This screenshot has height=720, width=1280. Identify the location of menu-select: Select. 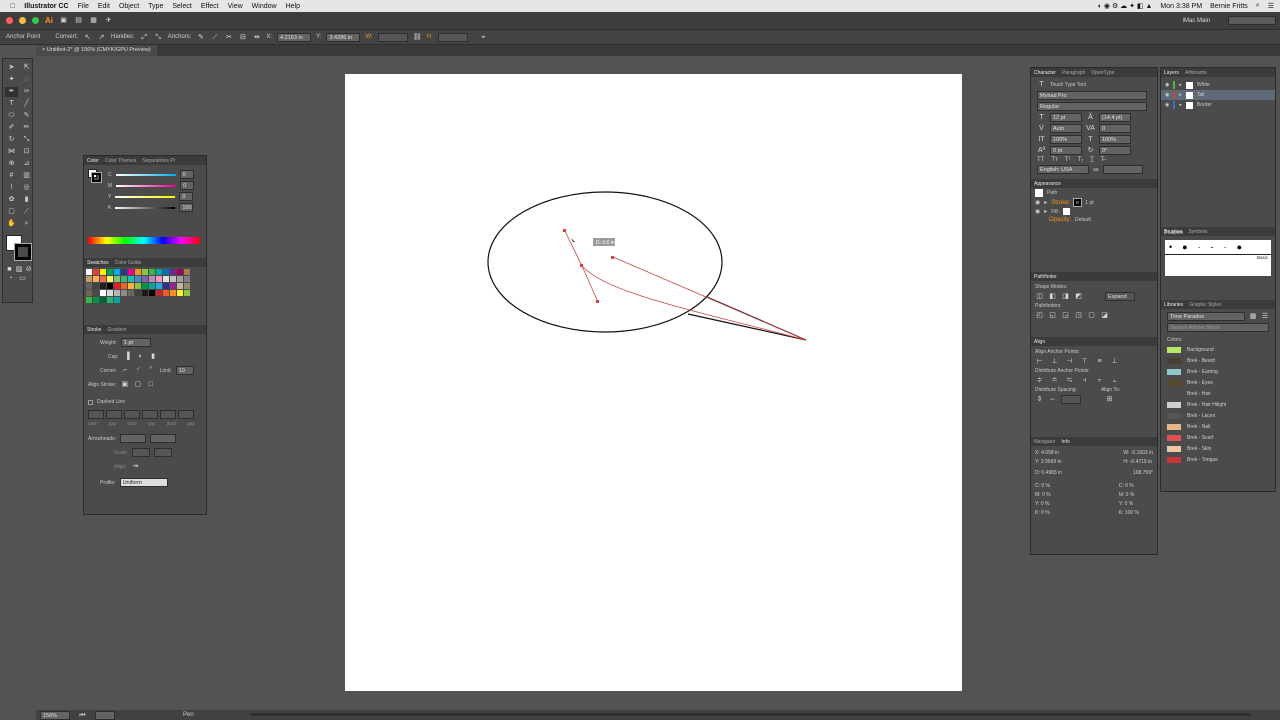
(181, 6).